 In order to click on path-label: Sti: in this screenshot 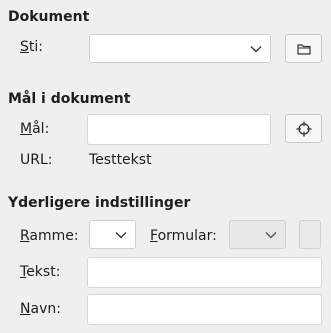, I will do `click(31, 47)`.